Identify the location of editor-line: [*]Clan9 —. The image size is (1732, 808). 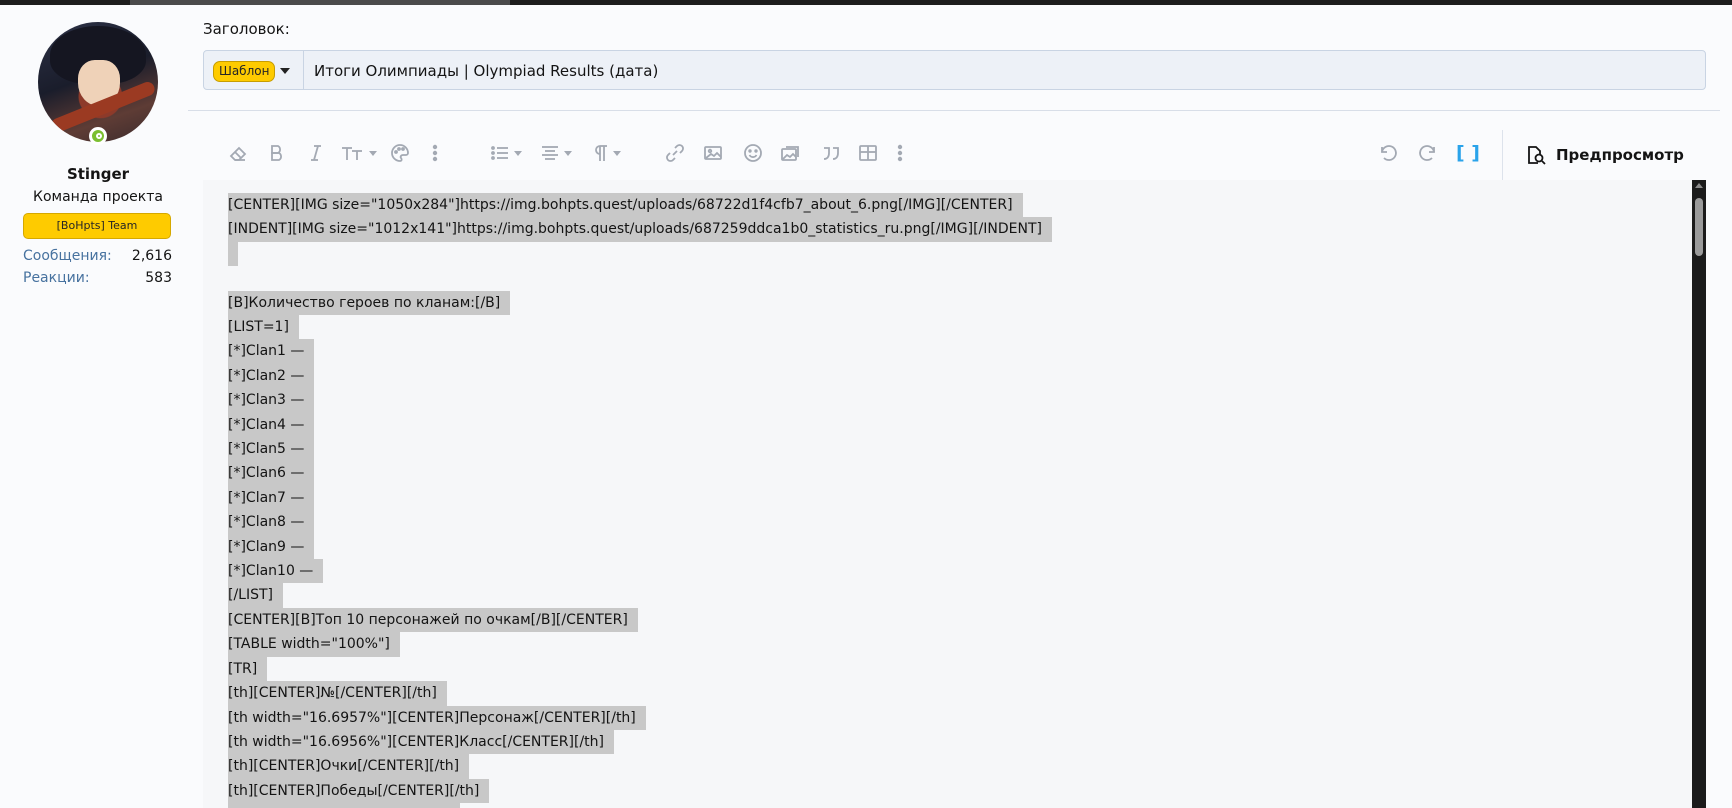
(271, 547).